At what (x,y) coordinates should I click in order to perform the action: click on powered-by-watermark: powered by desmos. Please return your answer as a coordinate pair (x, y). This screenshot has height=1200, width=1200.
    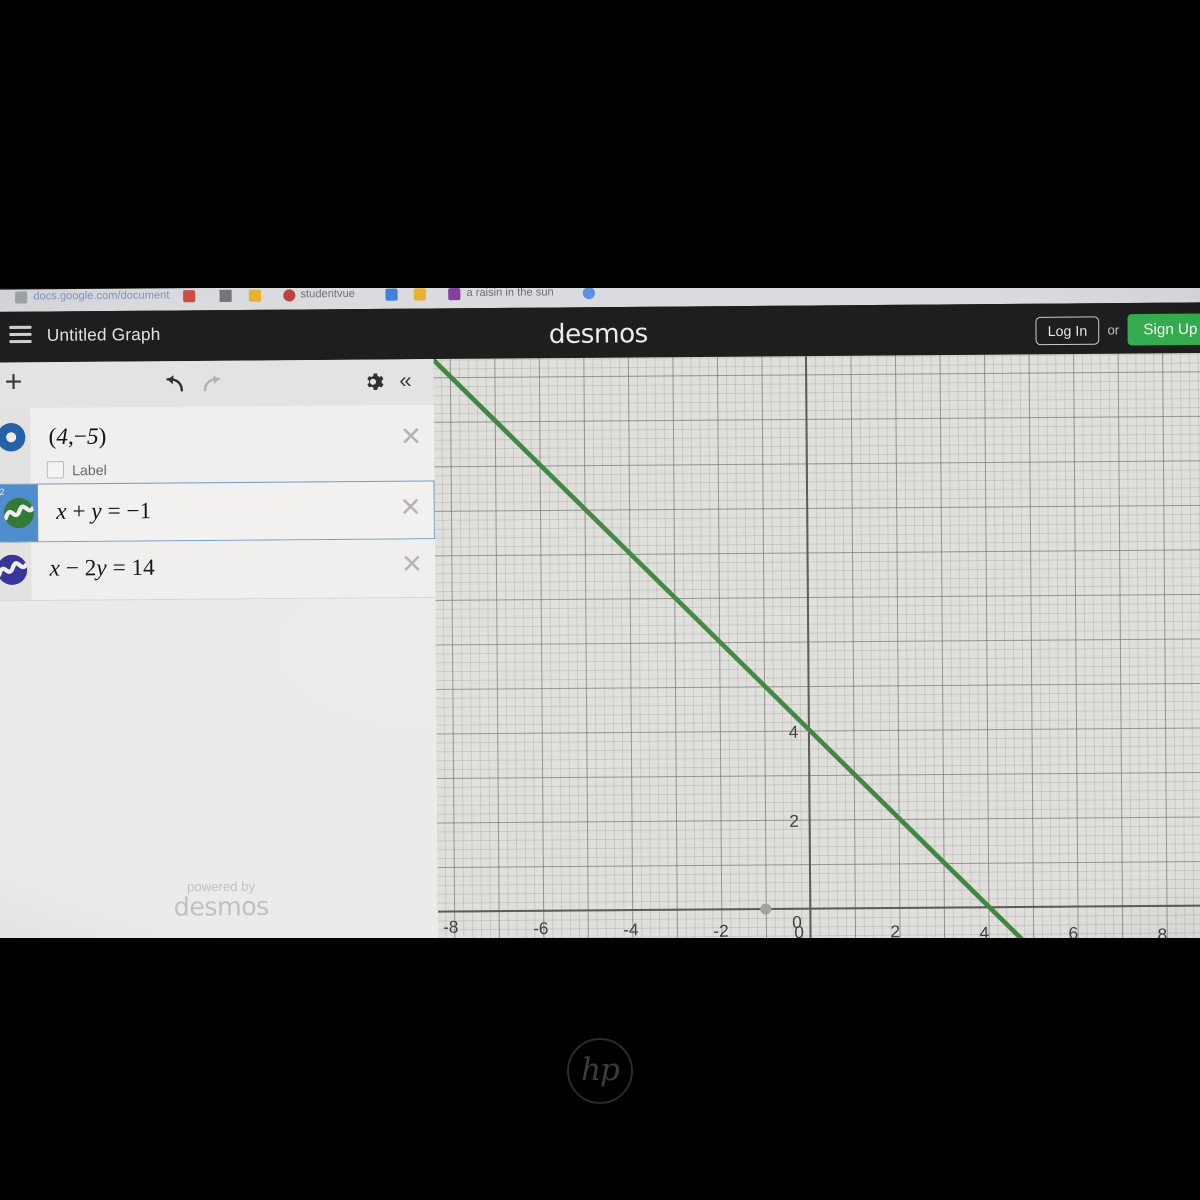
    Looking at the image, I should click on (221, 900).